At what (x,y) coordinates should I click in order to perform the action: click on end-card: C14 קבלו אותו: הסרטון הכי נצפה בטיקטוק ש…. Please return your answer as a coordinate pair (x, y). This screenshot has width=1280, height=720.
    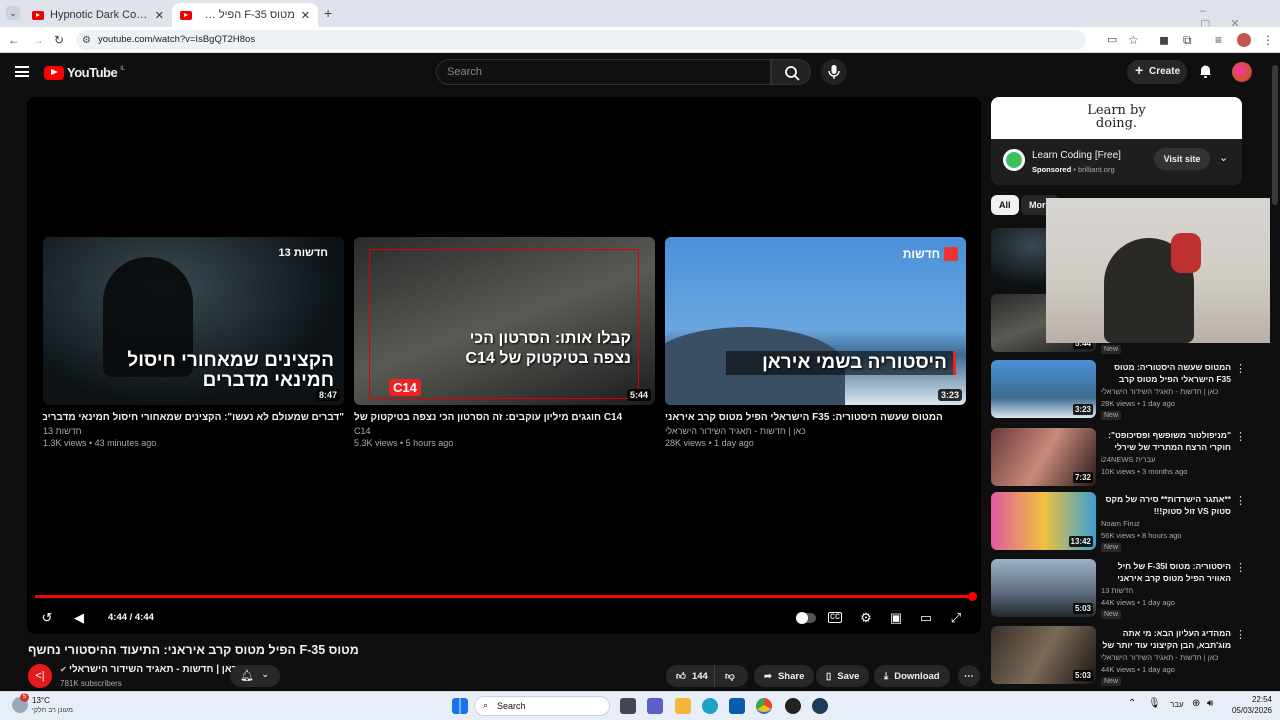
    Looking at the image, I should click on (504, 342).